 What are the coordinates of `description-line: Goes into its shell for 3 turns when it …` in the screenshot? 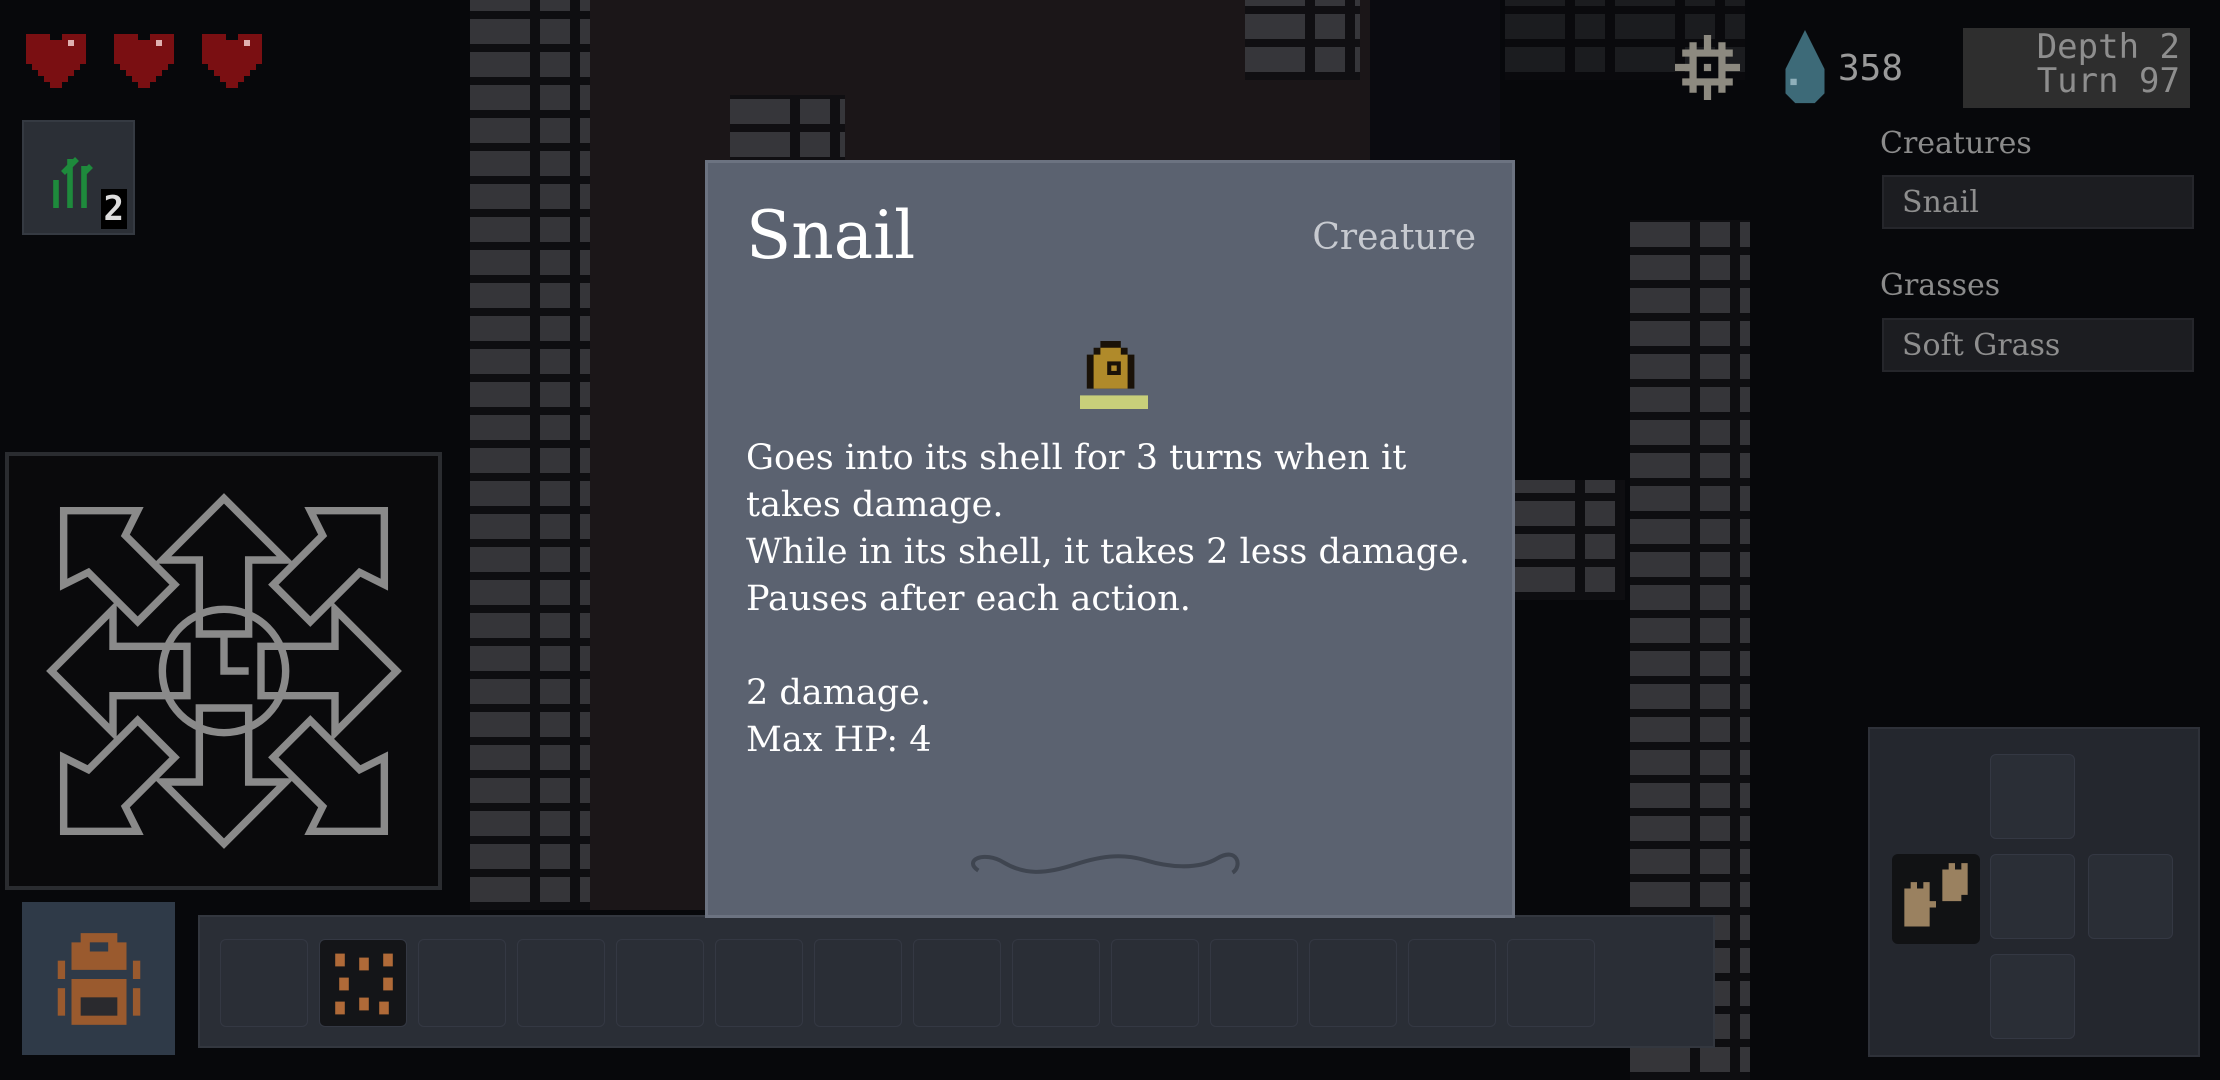 It's located at (1076, 481).